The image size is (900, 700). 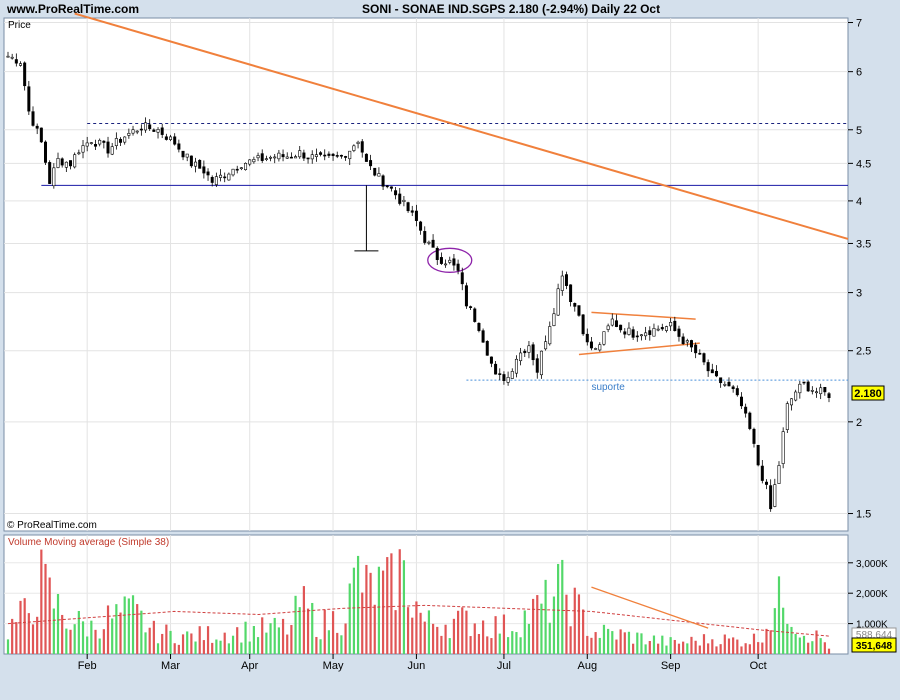 What do you see at coordinates (872, 594) in the screenshot?
I see `volume-tick-label: 2,000K` at bounding box center [872, 594].